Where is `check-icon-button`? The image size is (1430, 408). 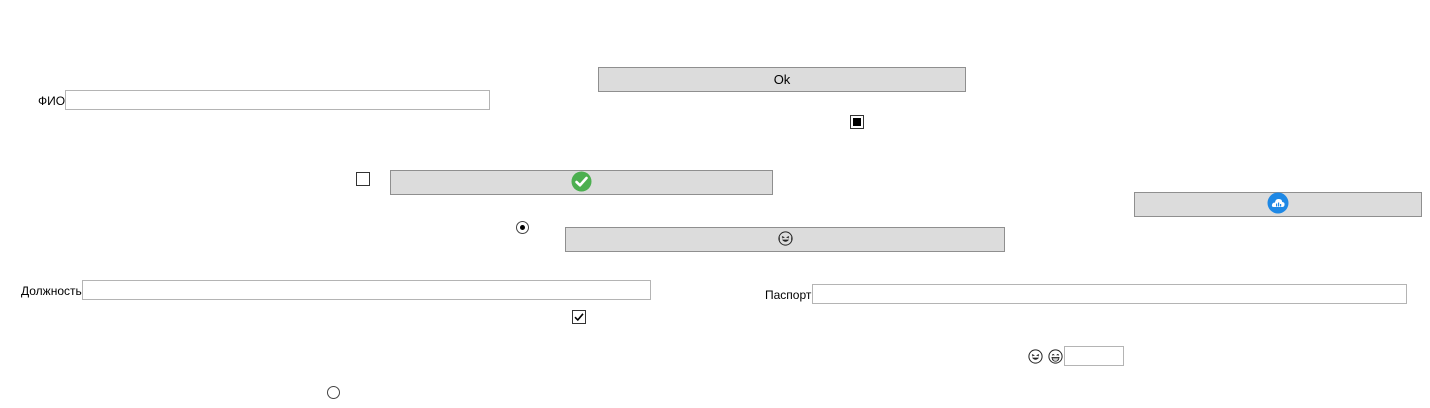
check-icon-button is located at coordinates (581, 182).